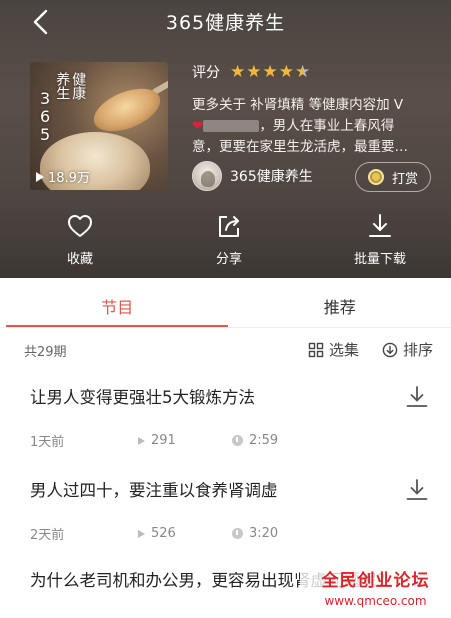  I want to click on cover-digit: 6, so click(45, 116).